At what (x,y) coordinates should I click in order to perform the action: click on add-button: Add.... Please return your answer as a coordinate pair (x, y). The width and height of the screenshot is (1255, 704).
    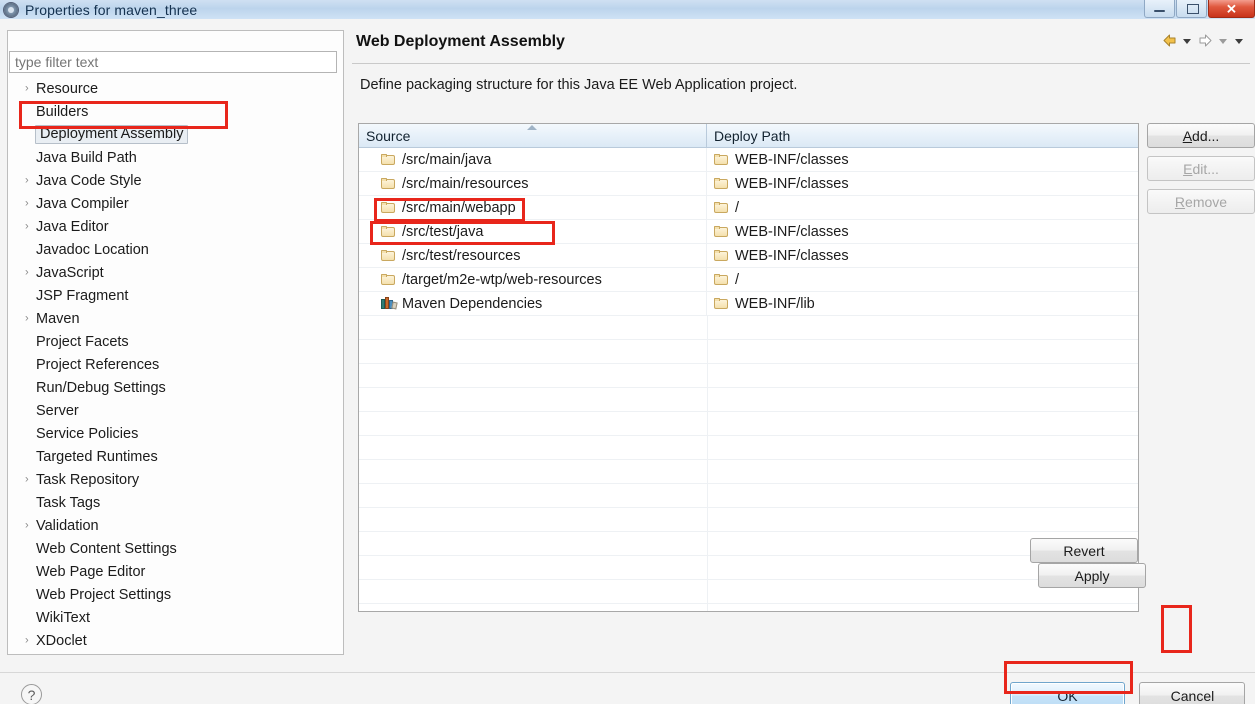
    Looking at the image, I should click on (1201, 135).